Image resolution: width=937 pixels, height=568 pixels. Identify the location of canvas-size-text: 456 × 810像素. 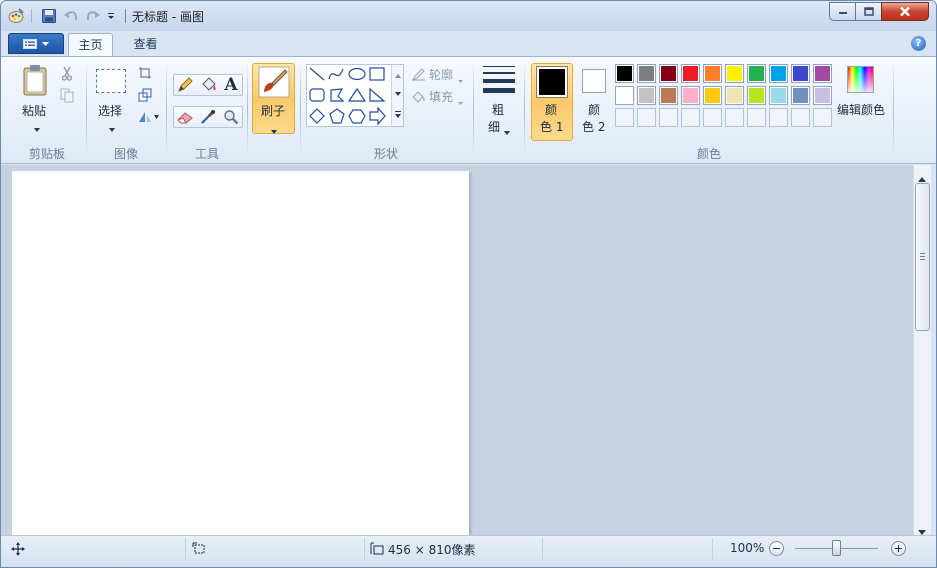
(432, 550).